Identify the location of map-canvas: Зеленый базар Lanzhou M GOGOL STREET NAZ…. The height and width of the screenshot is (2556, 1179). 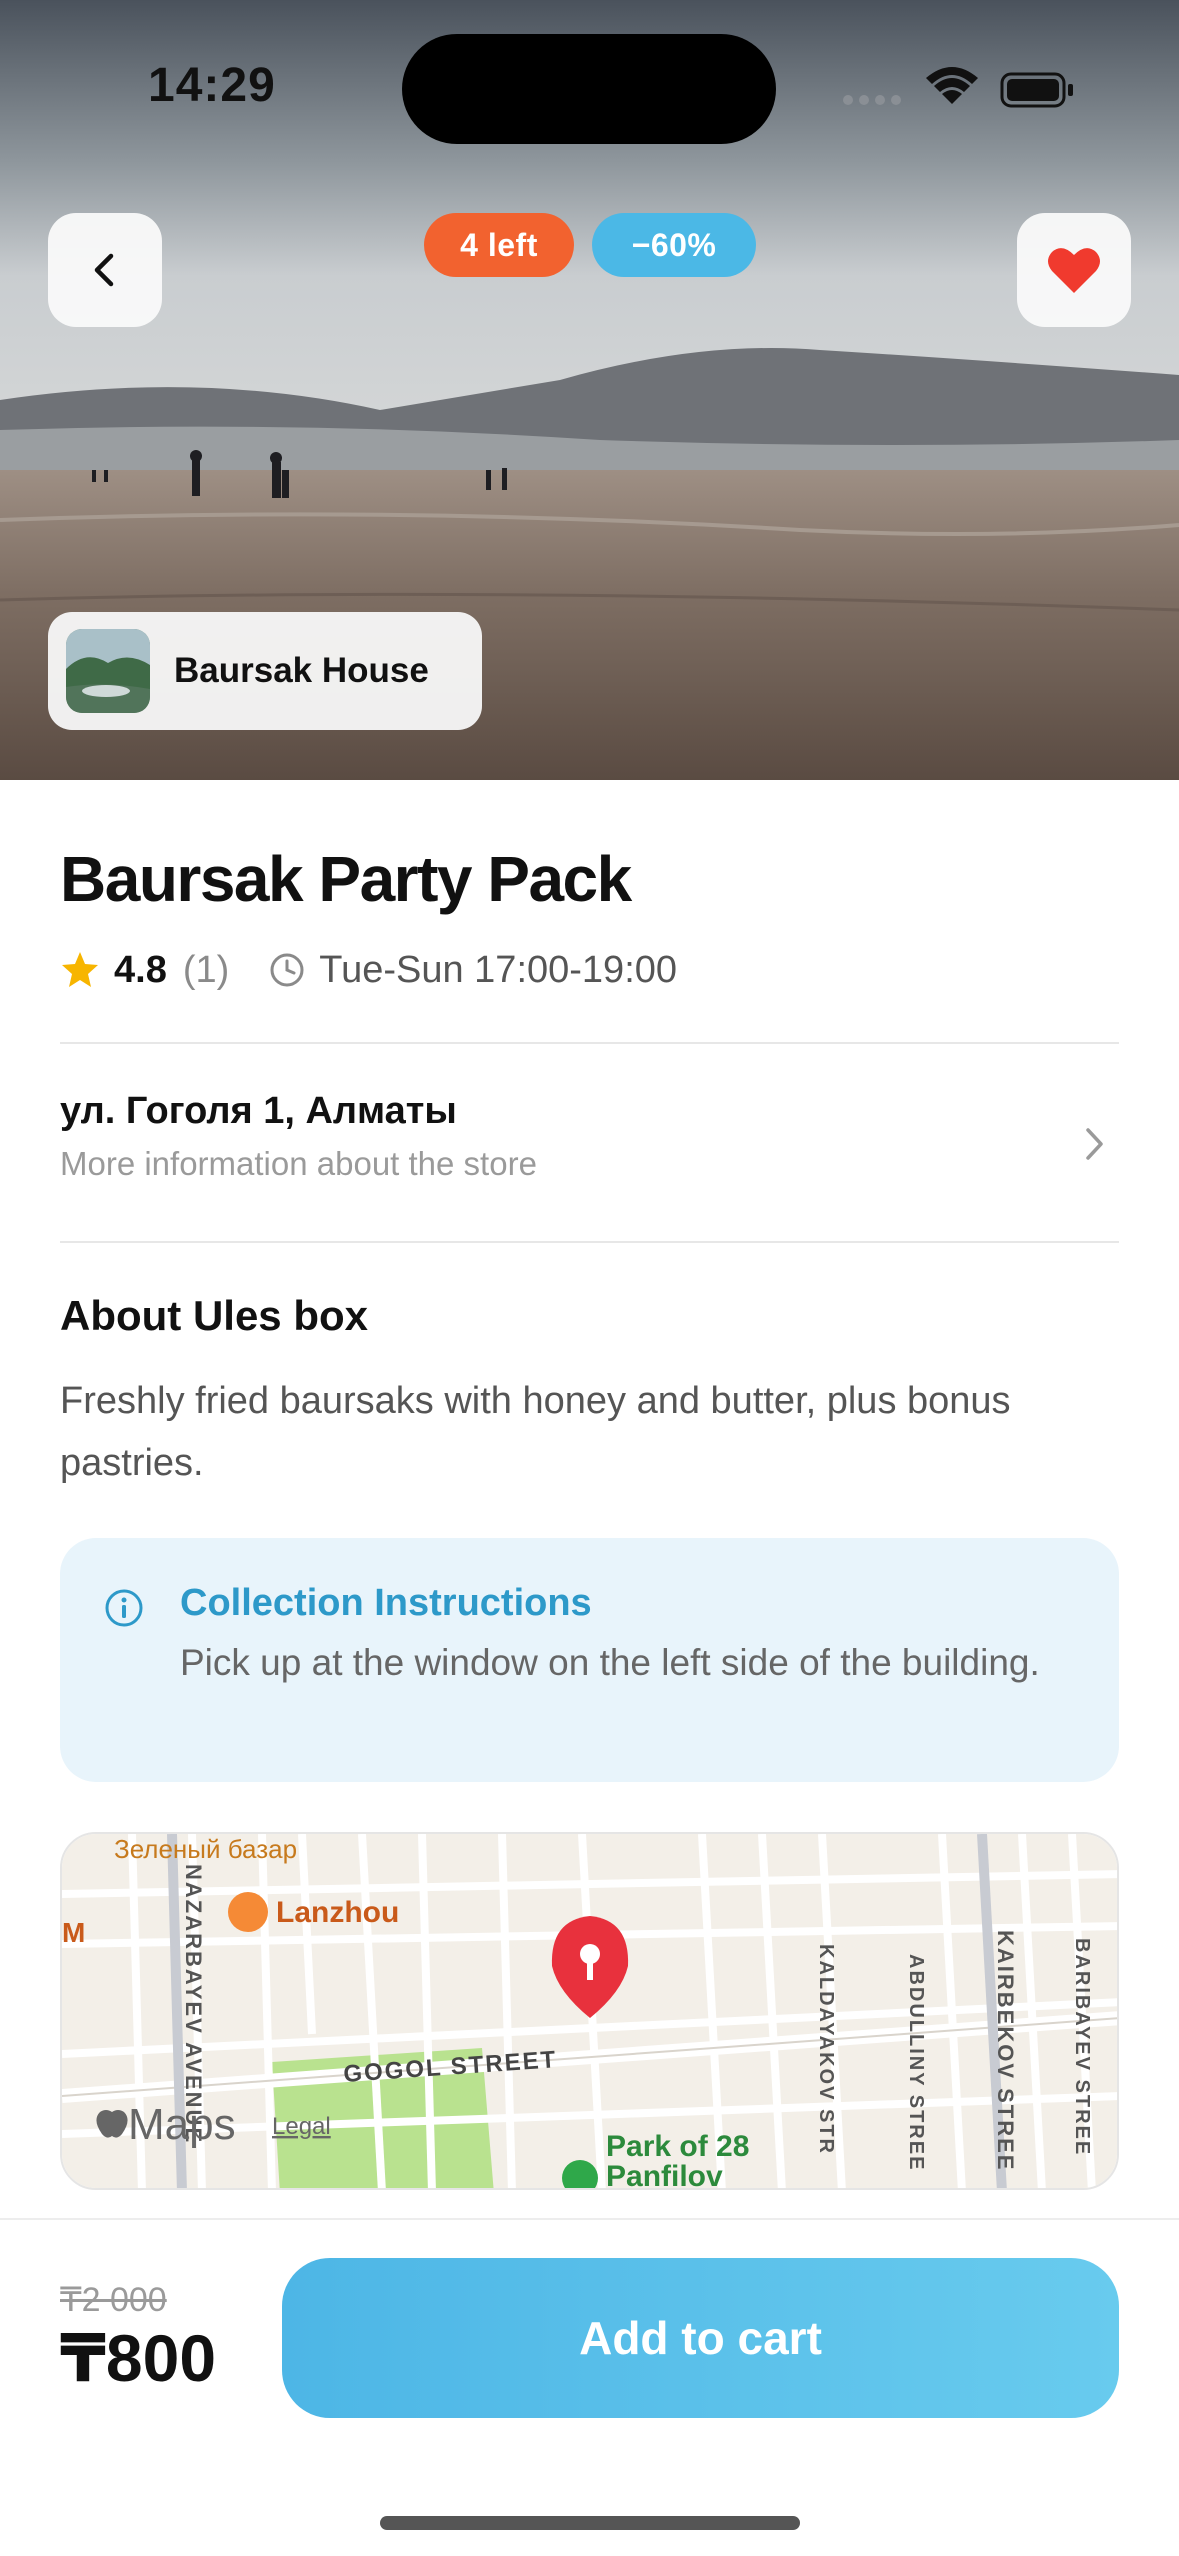
(589, 2012).